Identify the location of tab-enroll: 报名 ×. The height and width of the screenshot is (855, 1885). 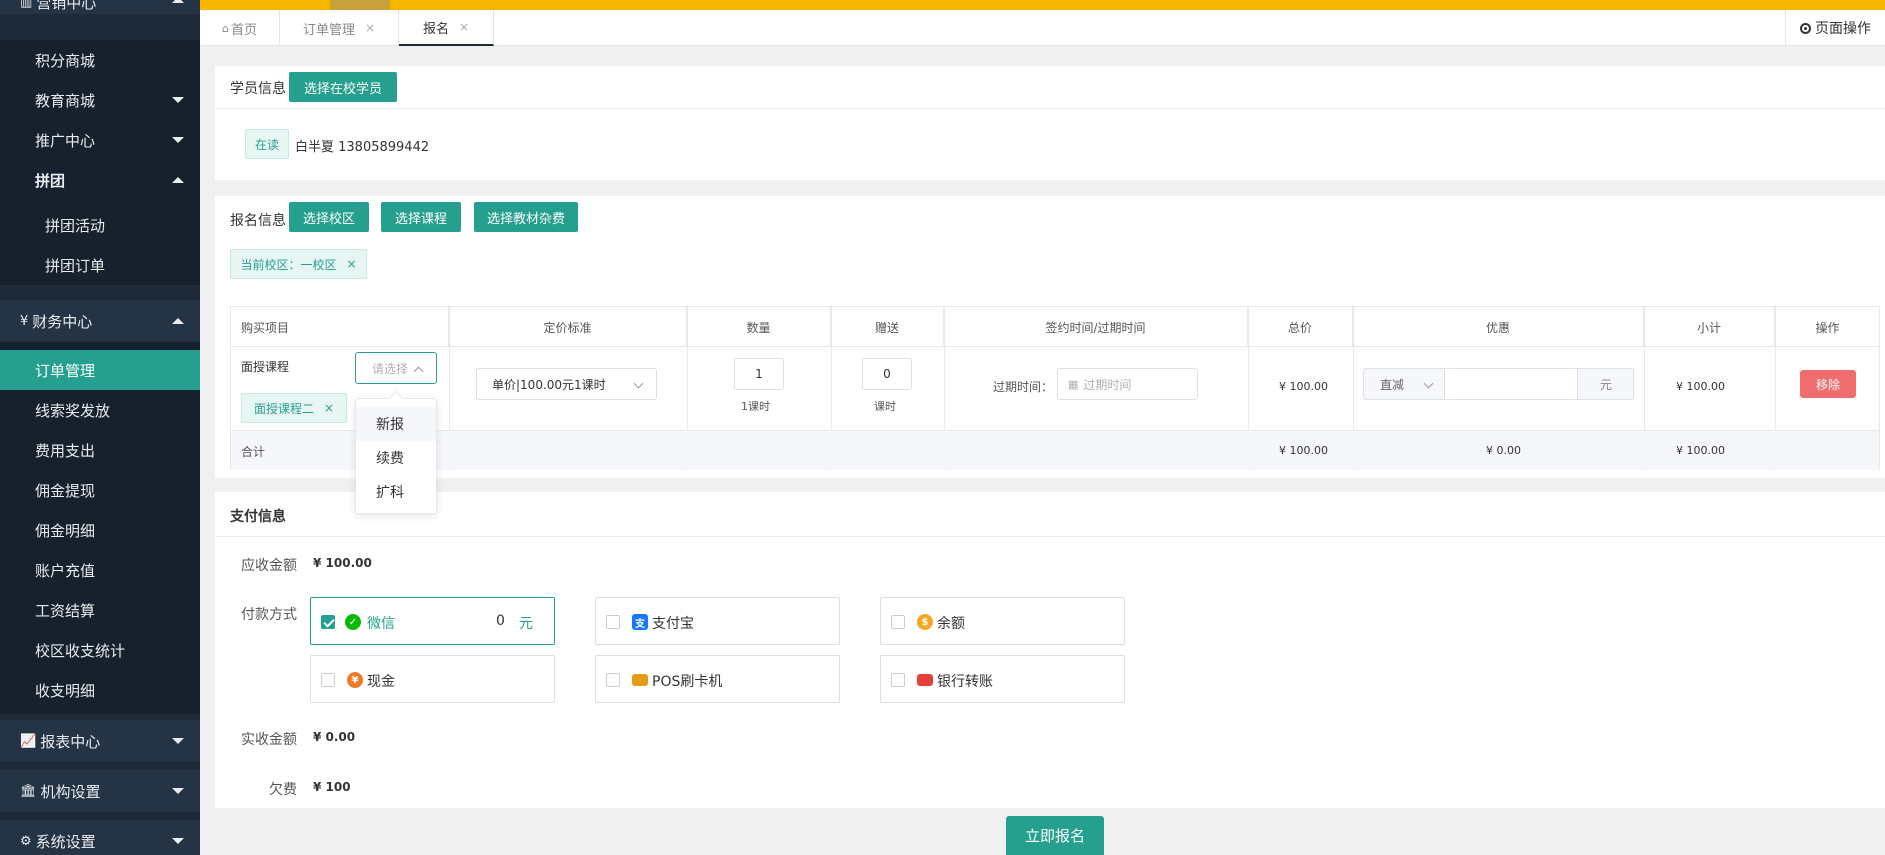
(446, 28).